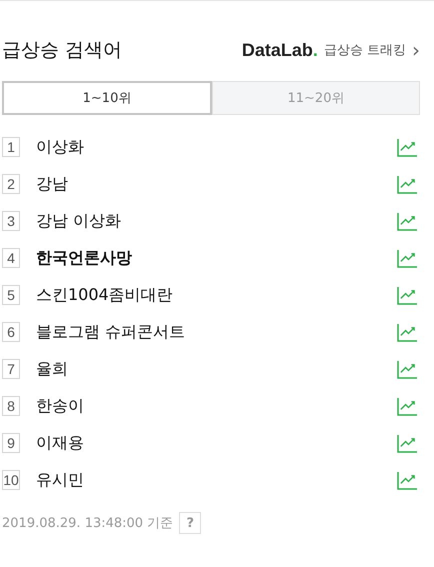  What do you see at coordinates (216, 480) in the screenshot?
I see `keyword-link: 유시민` at bounding box center [216, 480].